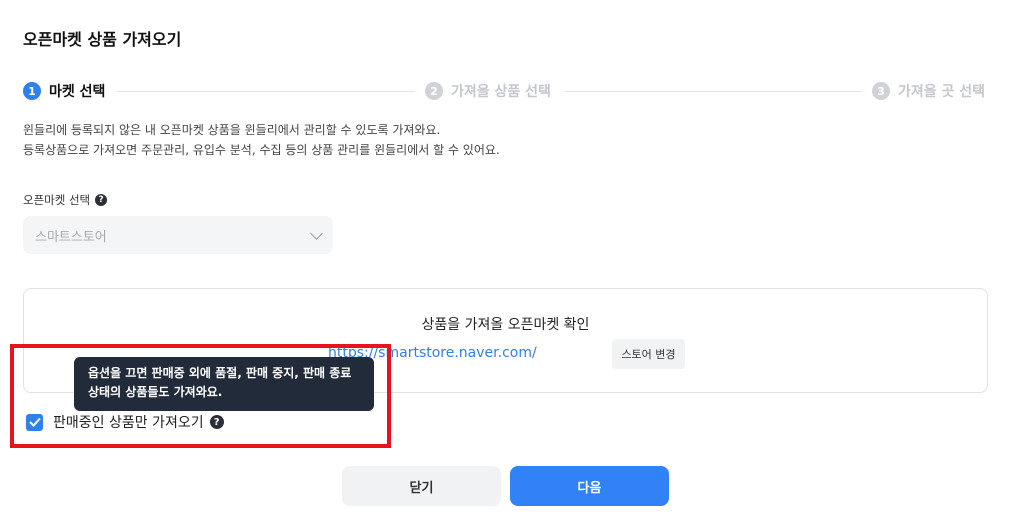 The height and width of the screenshot is (529, 1012). What do you see at coordinates (501, 92) in the screenshot?
I see `step-label: 가져올 상품 선택` at bounding box center [501, 92].